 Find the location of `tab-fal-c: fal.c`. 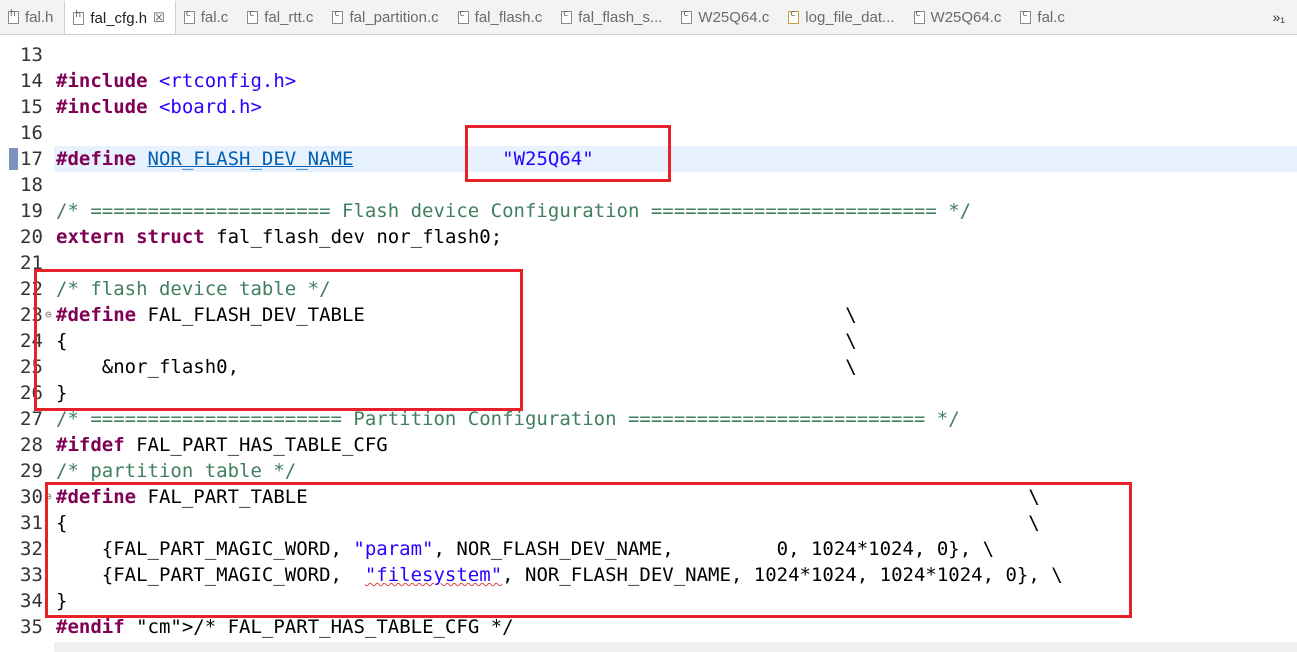

tab-fal-c: fal.c is located at coordinates (208, 17).